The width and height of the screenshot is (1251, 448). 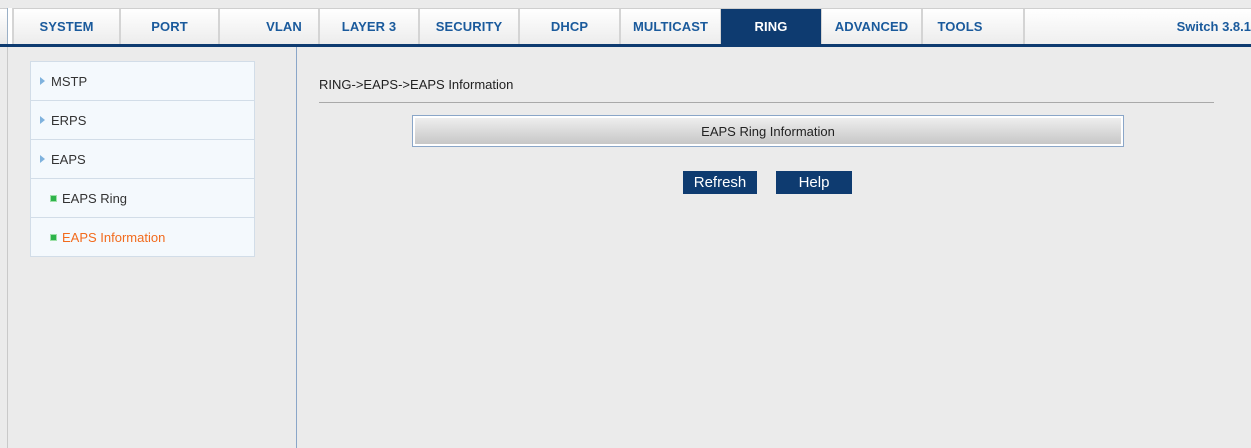 What do you see at coordinates (169, 26) in the screenshot?
I see `tab-port: PORT` at bounding box center [169, 26].